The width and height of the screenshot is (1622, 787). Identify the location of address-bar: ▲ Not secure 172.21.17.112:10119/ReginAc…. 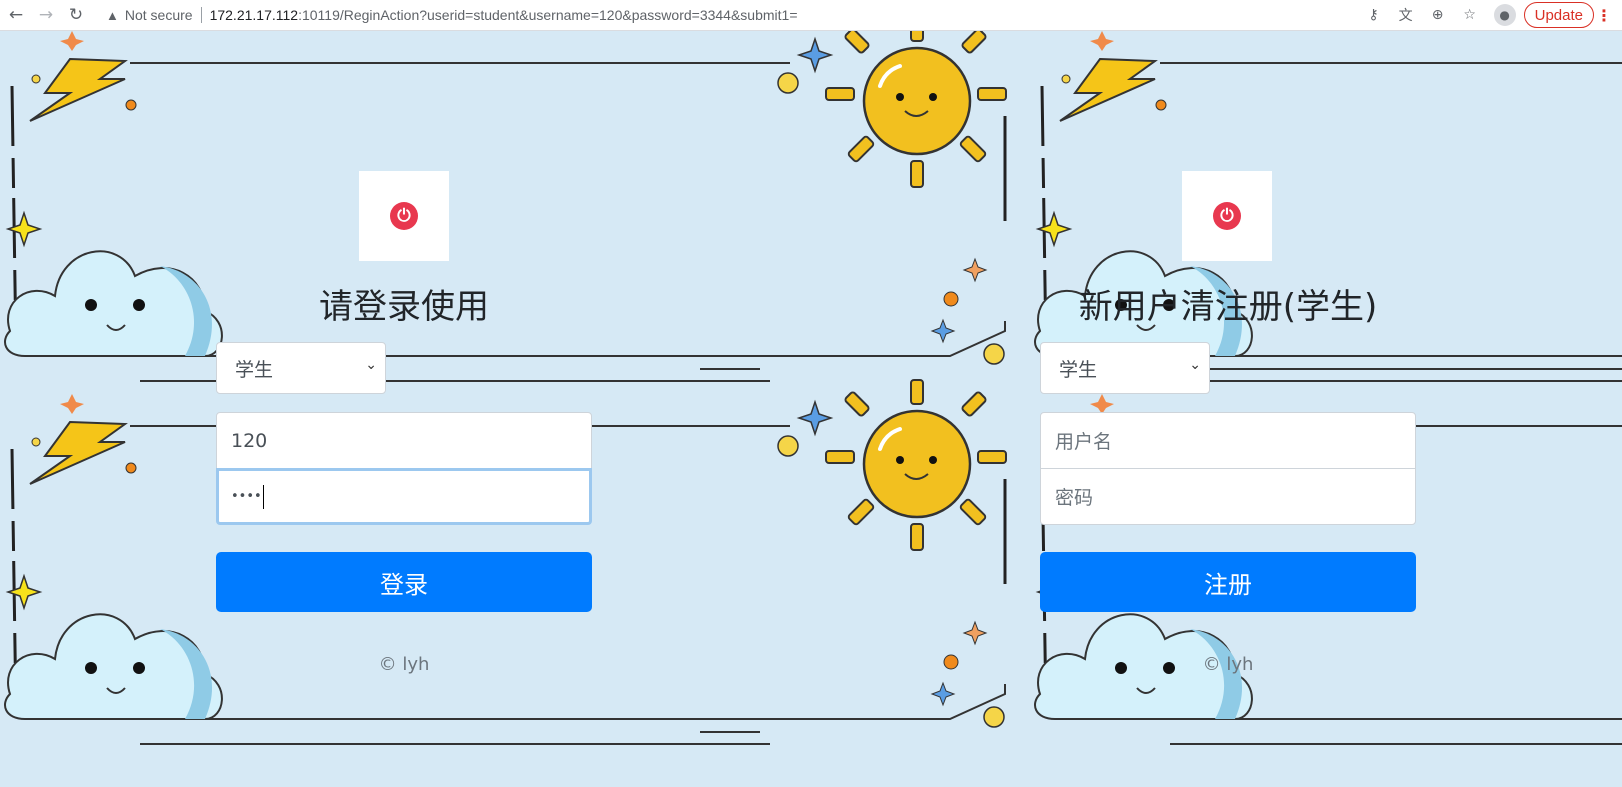
(728, 15).